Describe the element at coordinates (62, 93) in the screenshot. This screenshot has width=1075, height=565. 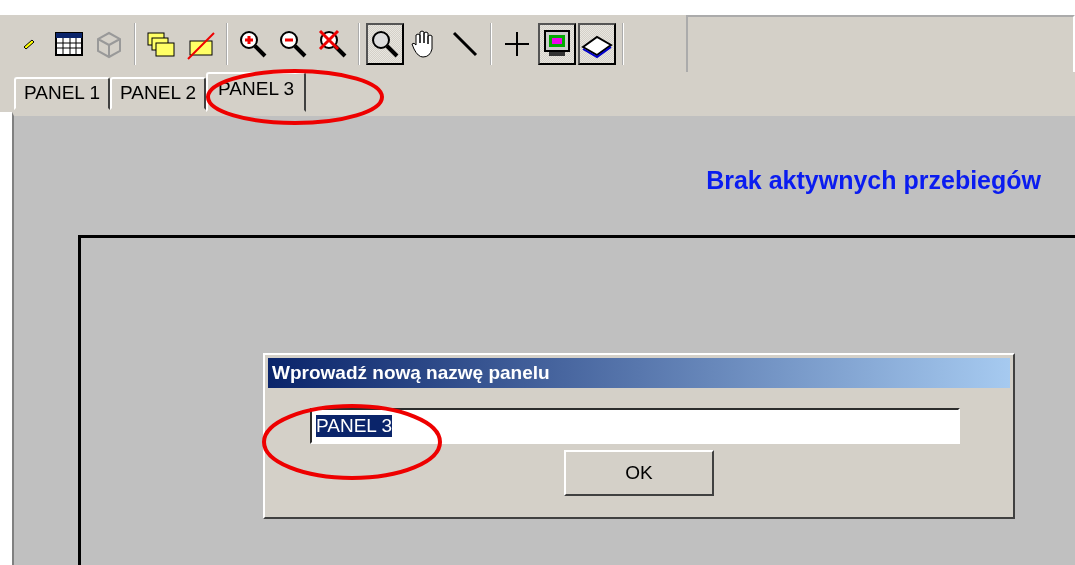
I see `tab: PANEL 1` at that location.